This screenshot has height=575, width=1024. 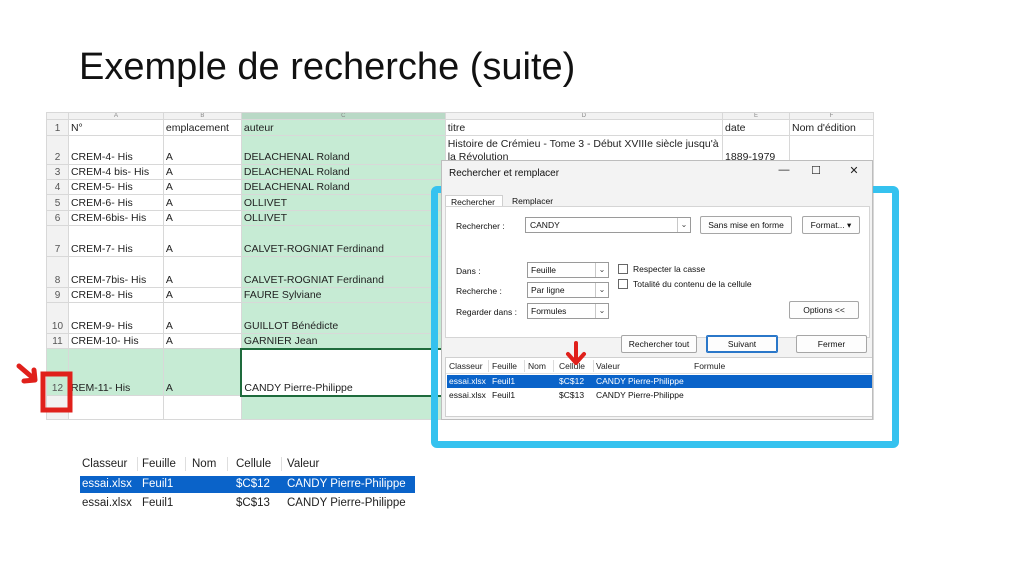 What do you see at coordinates (746, 225) in the screenshot?
I see `no-format-button: Sans mise en forme` at bounding box center [746, 225].